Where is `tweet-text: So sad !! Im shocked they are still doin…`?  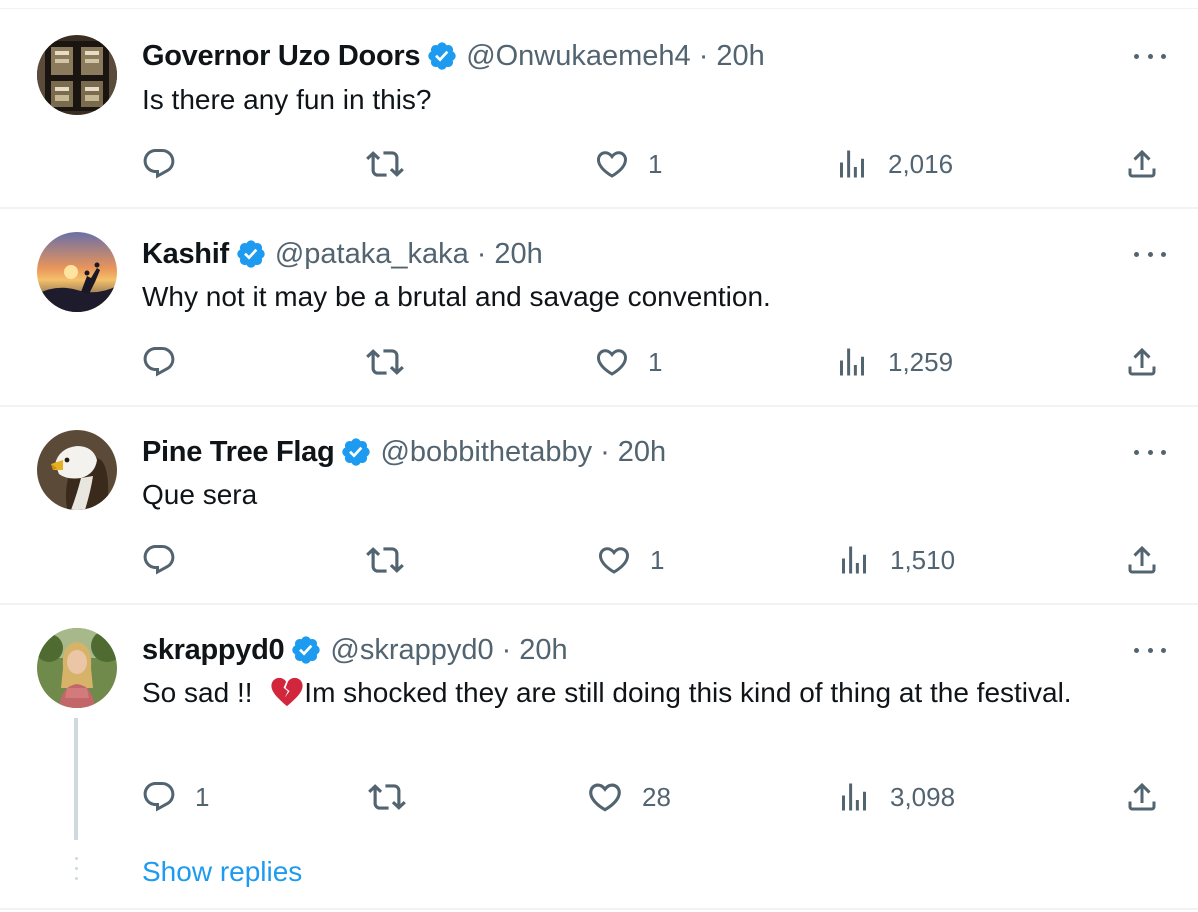 tweet-text: So sad !! Im shocked they are still doin… is located at coordinates (637, 693).